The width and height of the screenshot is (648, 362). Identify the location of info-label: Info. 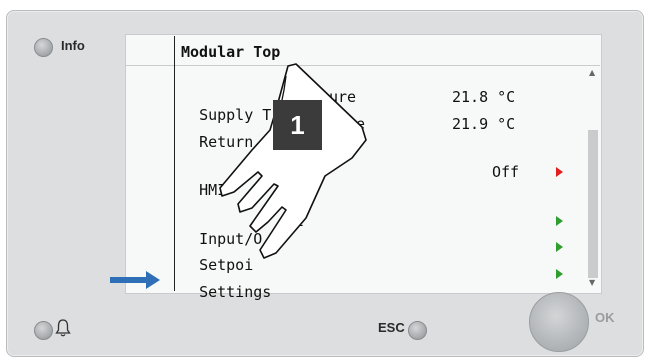
(73, 45).